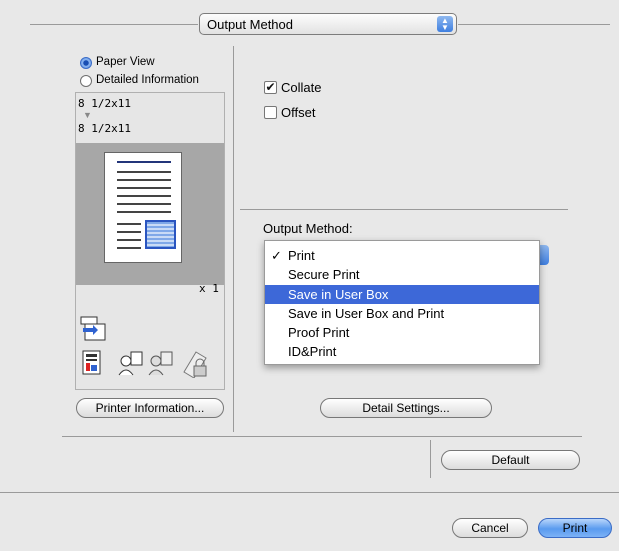 The width and height of the screenshot is (619, 551). I want to click on default-button: Default, so click(510, 460).